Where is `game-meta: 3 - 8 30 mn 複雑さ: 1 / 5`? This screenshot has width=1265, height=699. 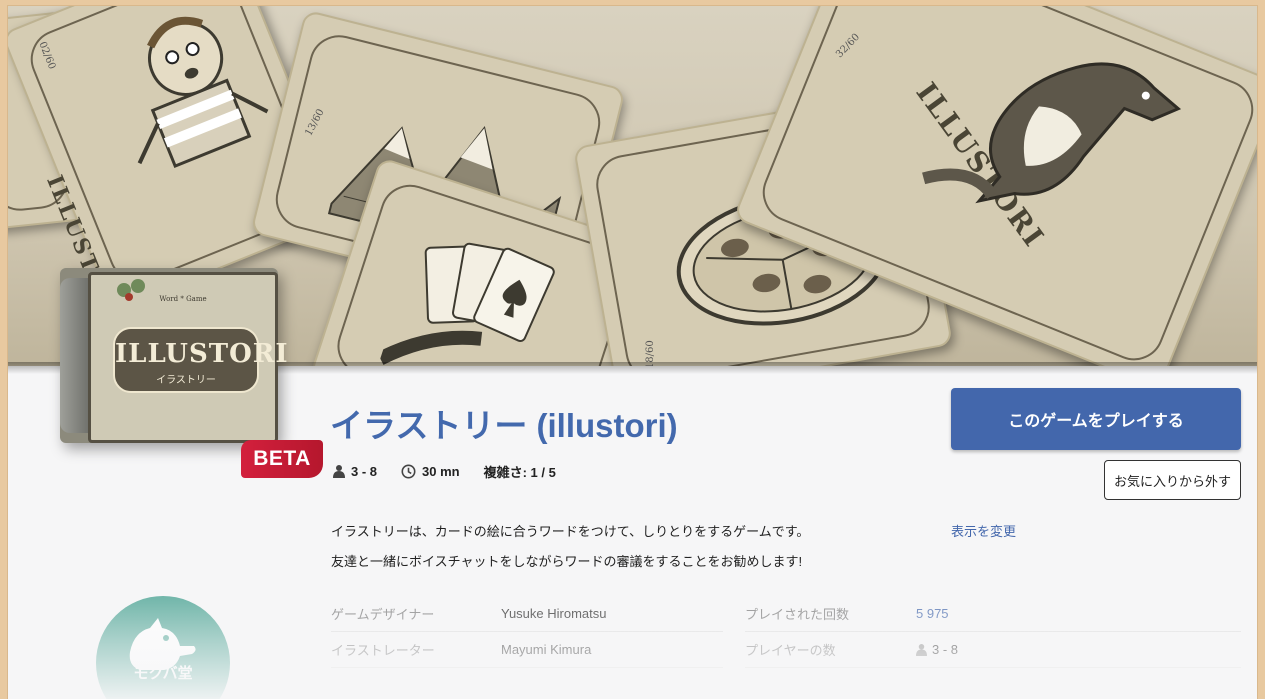
game-meta: 3 - 8 30 mn 複雑さ: 1 / 5 is located at coordinates (456, 471).